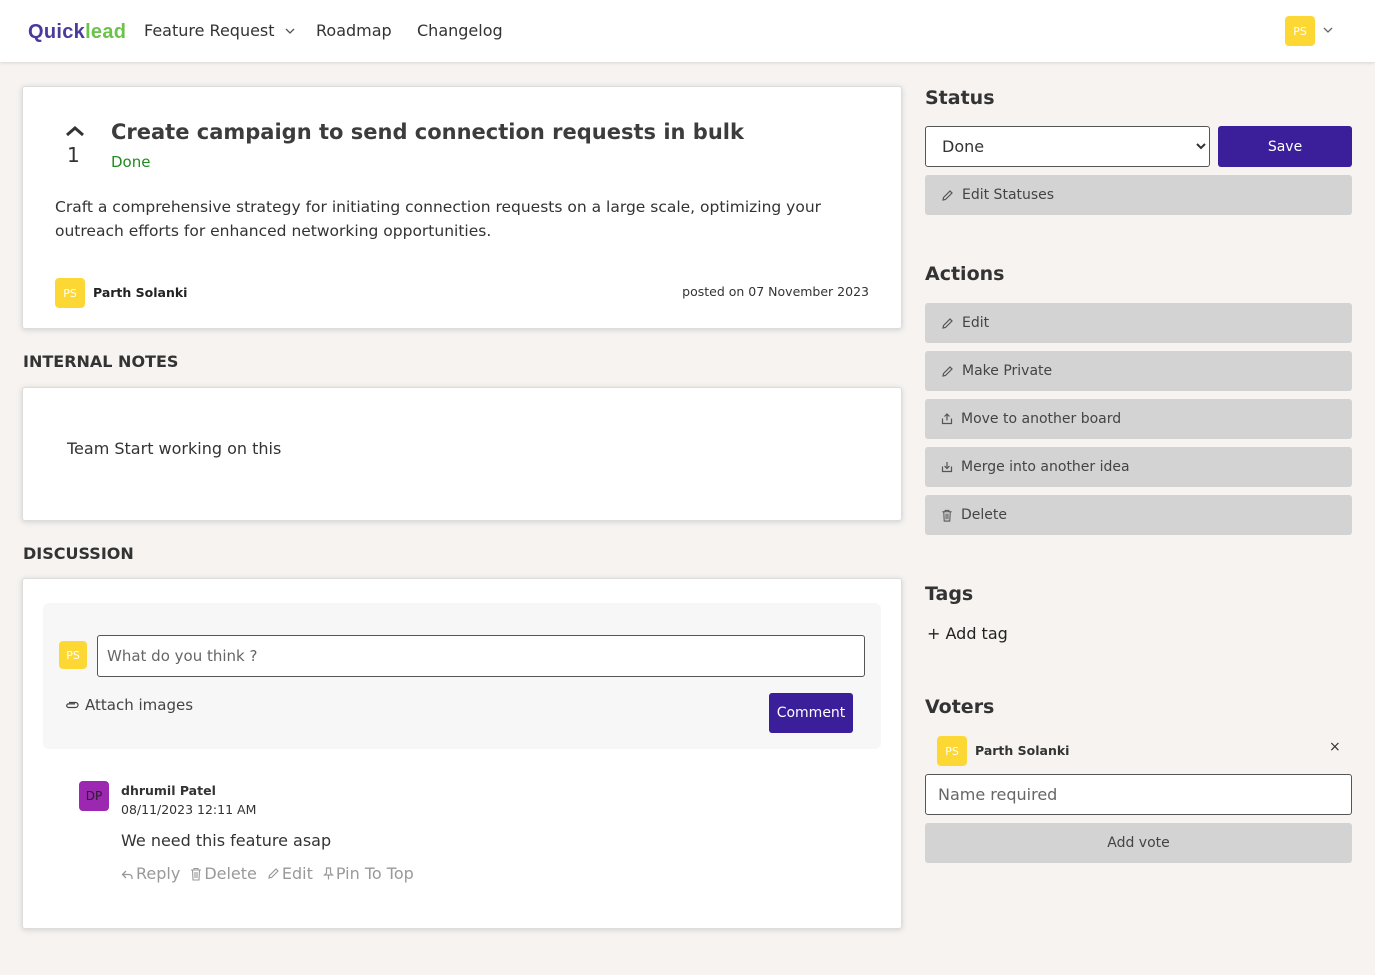  What do you see at coordinates (290, 31) in the screenshot?
I see `chevron-down-icon` at bounding box center [290, 31].